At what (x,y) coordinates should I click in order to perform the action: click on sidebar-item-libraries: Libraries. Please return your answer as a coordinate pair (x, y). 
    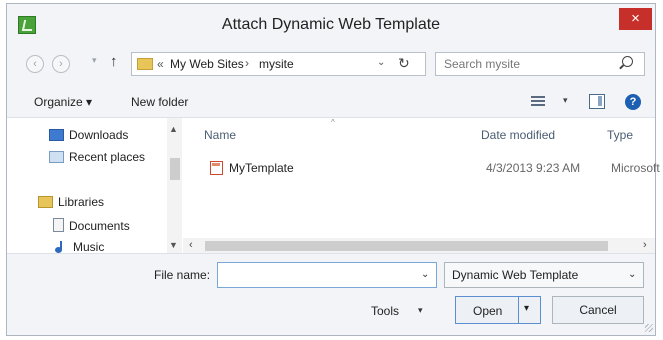
    Looking at the image, I should click on (71, 202).